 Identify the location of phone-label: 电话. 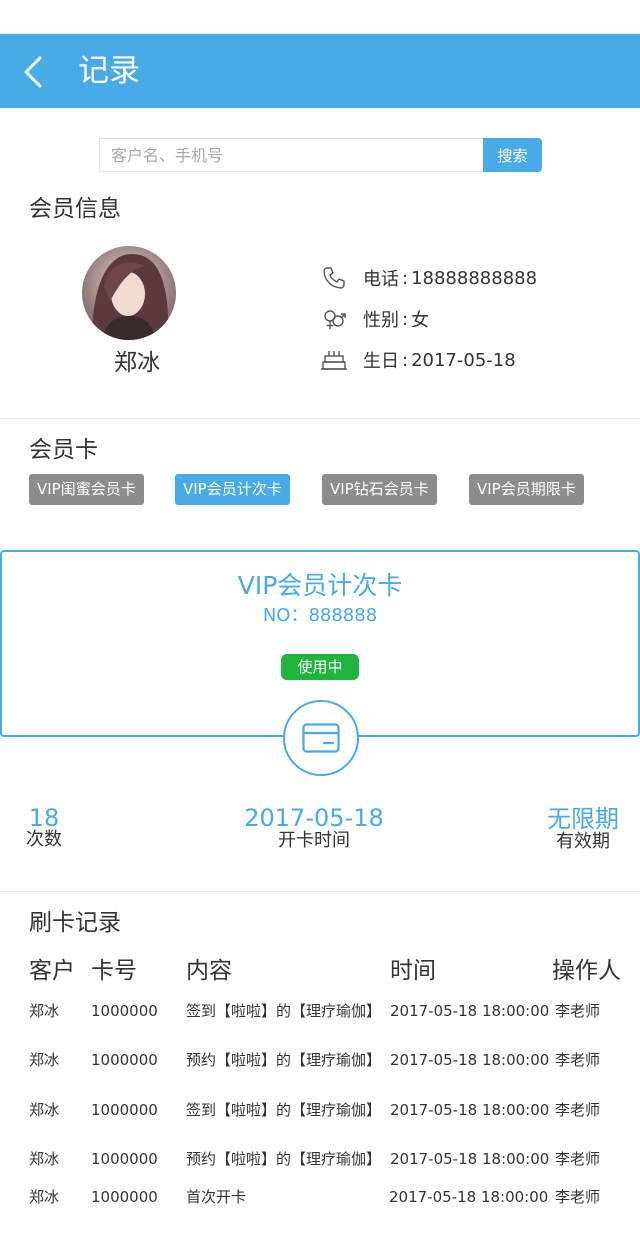
(381, 279).